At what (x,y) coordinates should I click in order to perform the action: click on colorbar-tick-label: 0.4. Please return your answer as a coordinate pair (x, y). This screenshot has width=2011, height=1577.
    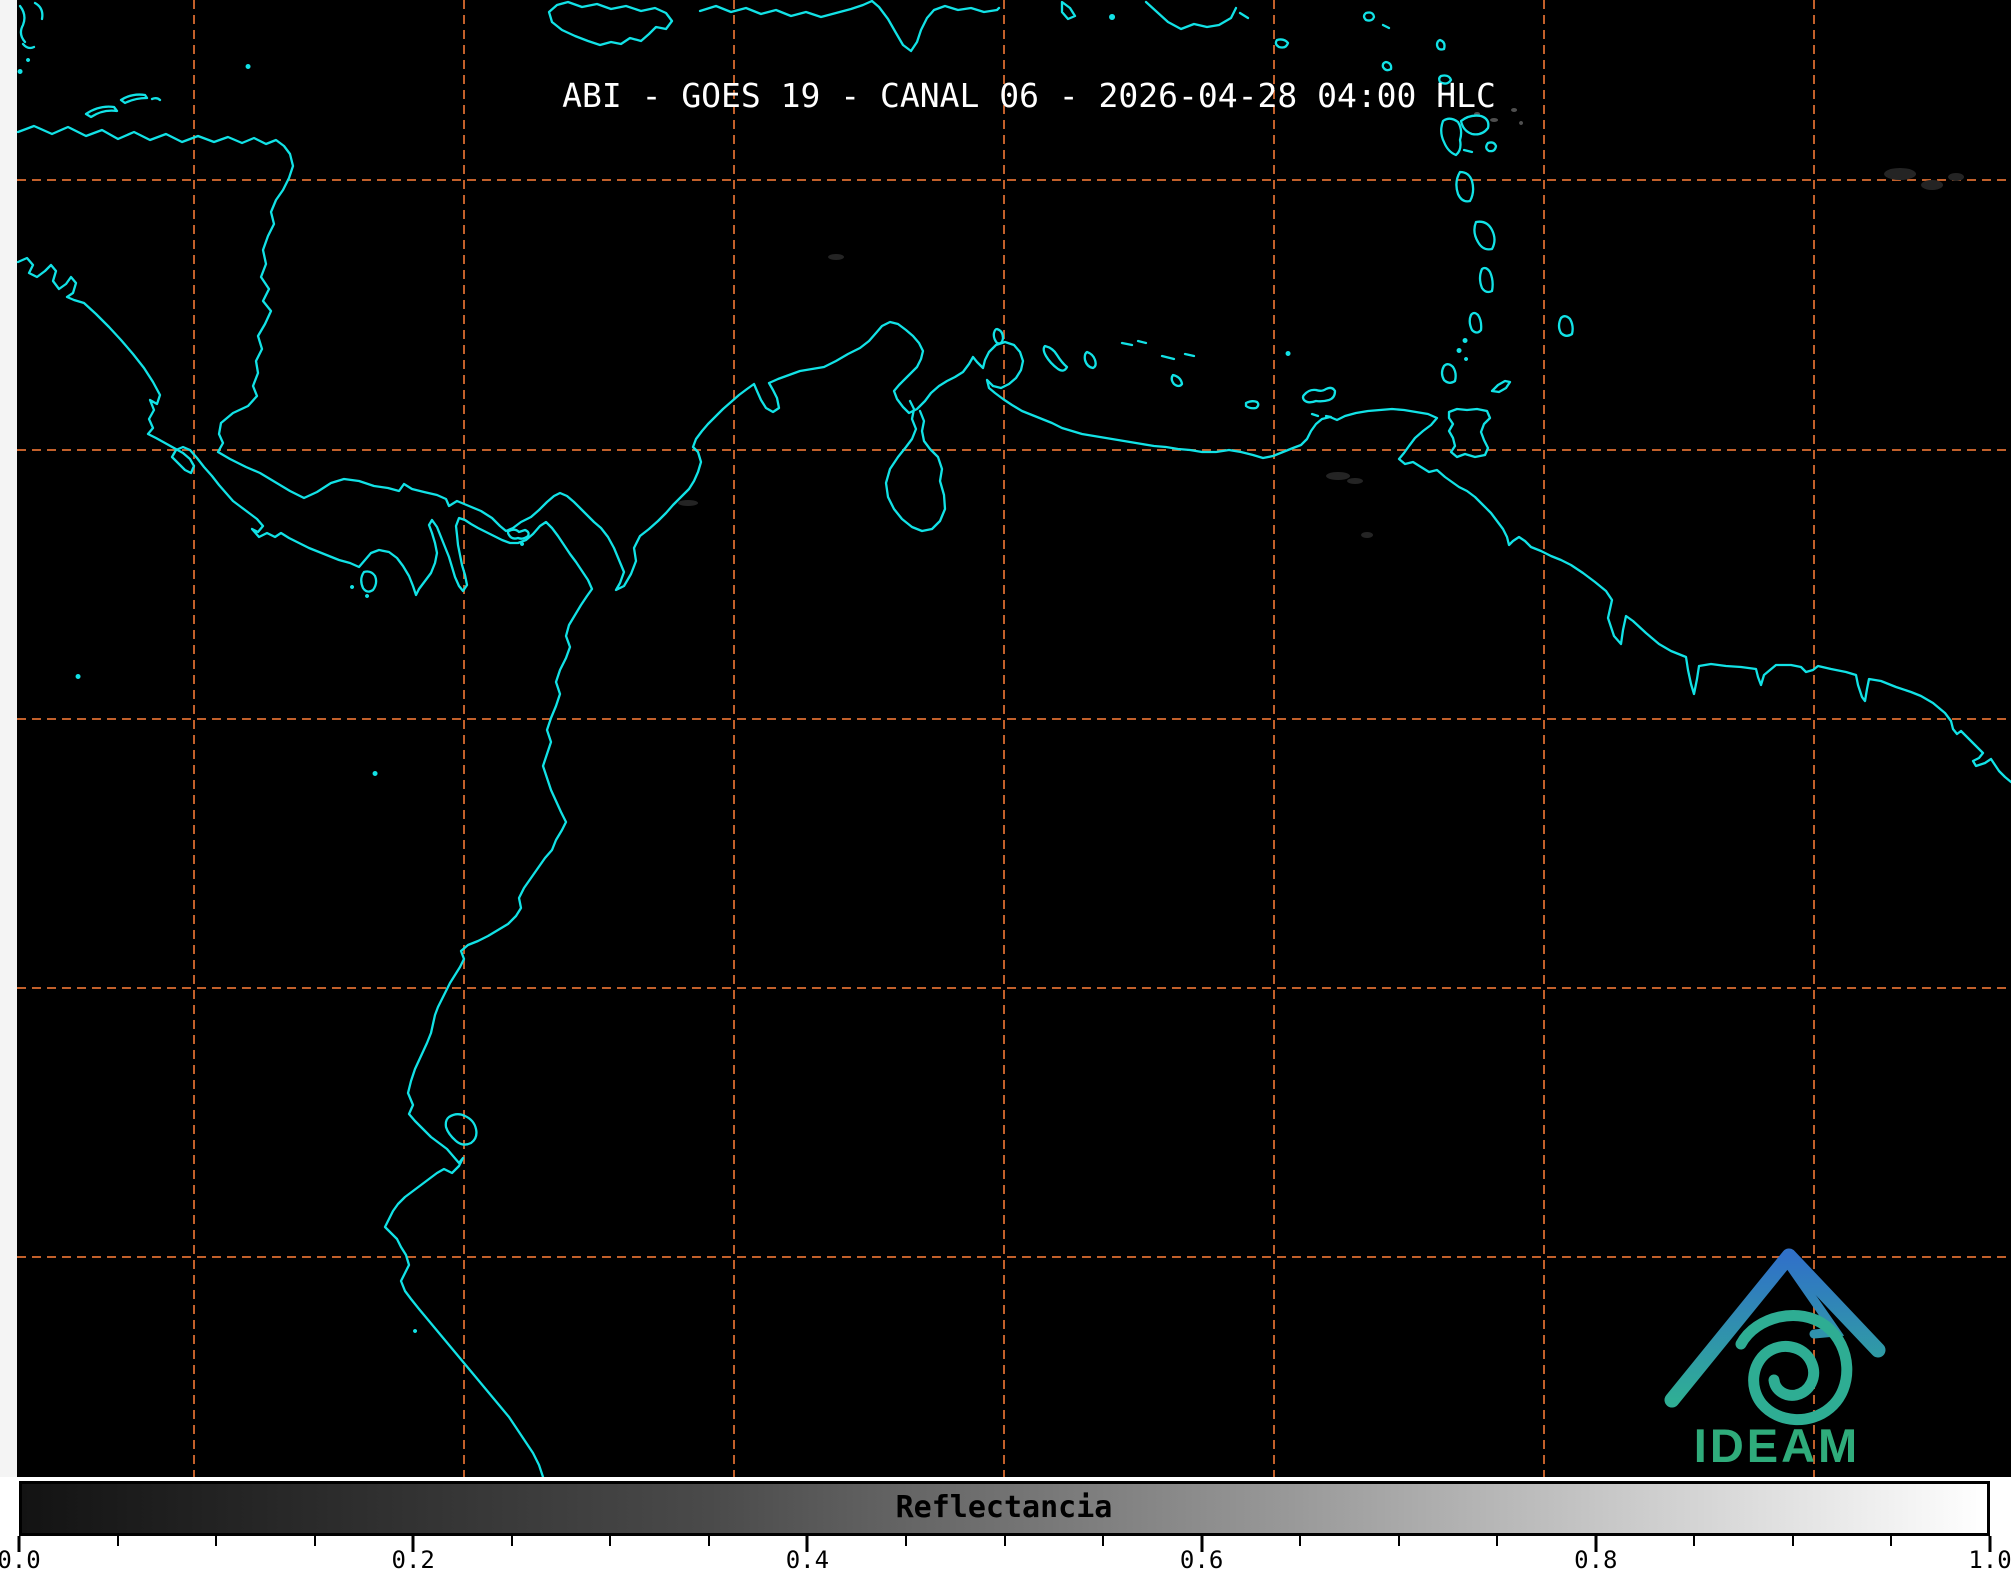
    Looking at the image, I should click on (807, 1560).